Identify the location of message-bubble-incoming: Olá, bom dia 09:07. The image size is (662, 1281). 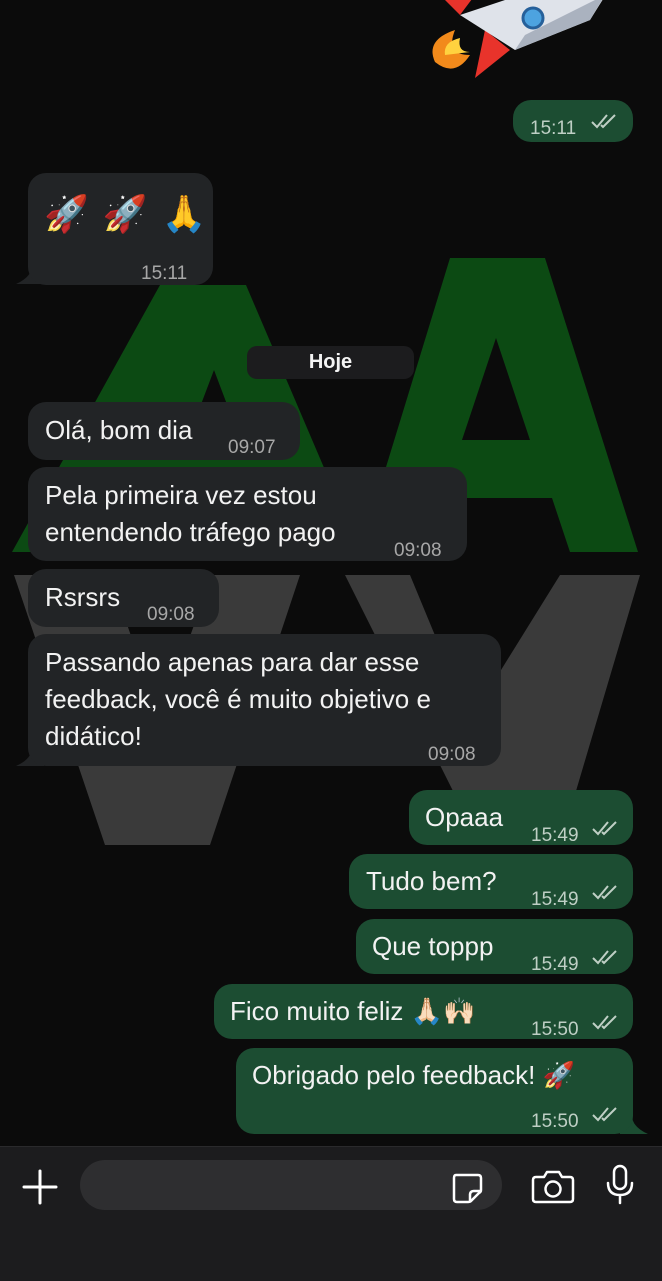
(164, 431).